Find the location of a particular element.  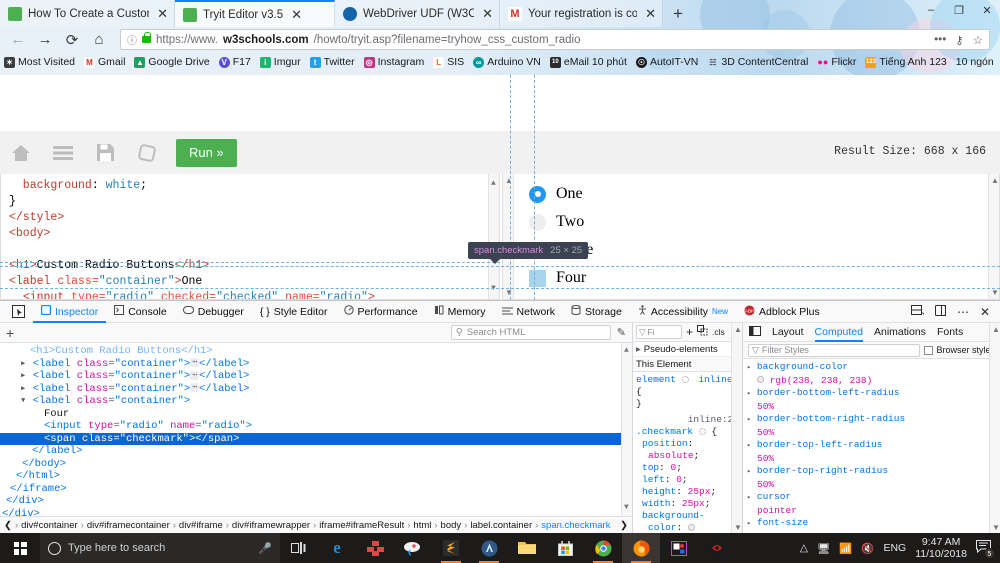

declaration-value: 0 is located at coordinates (679, 479).